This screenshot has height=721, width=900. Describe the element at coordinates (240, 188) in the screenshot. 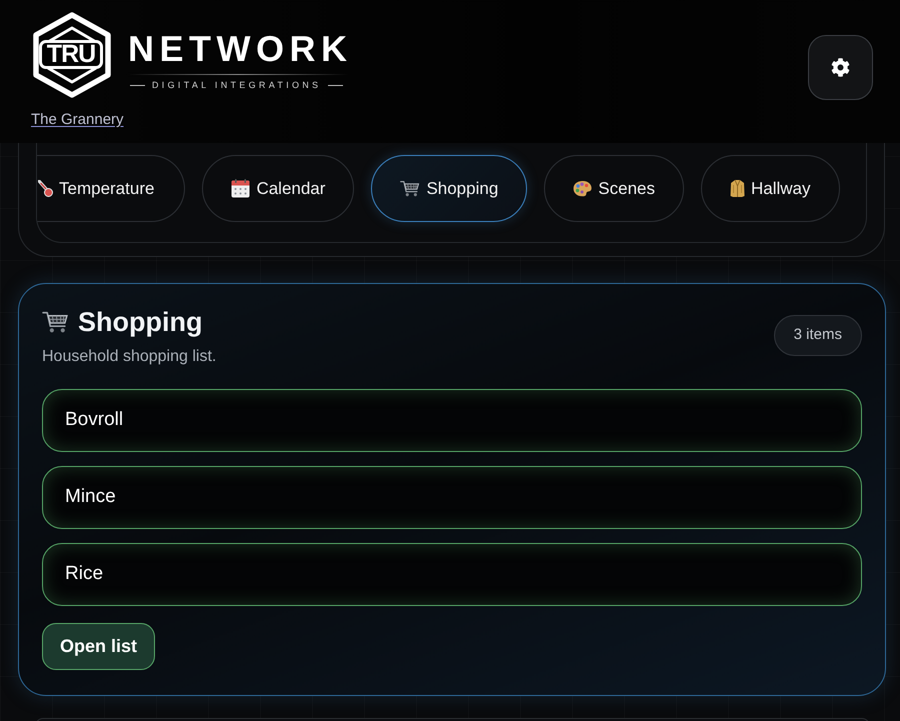

I see `calendar-icon` at that location.